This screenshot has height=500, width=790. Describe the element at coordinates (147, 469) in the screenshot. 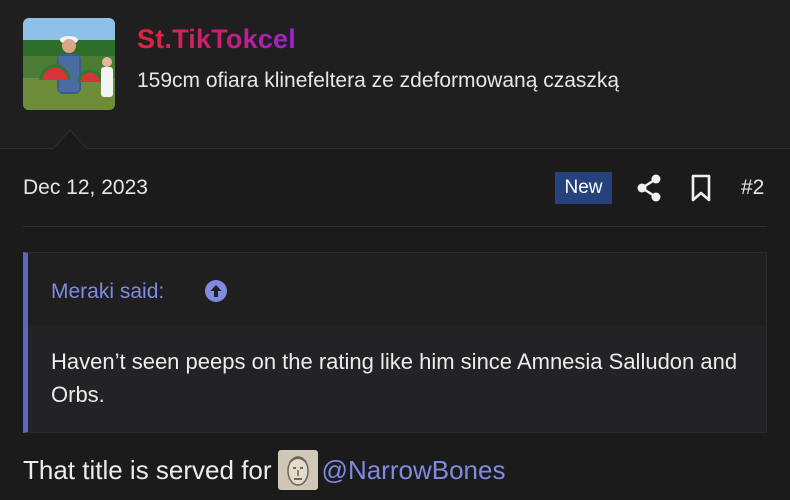

I see `post-text: That title is served for` at that location.